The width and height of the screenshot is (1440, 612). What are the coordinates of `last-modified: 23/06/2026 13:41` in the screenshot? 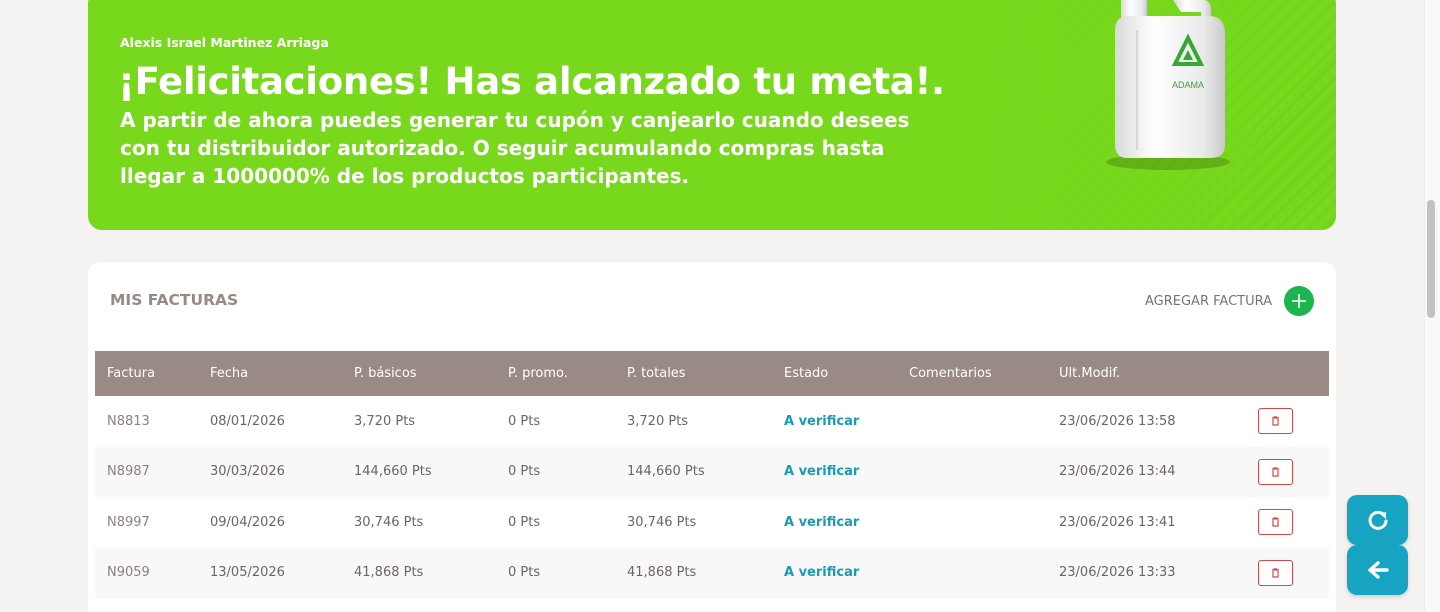 It's located at (1117, 522).